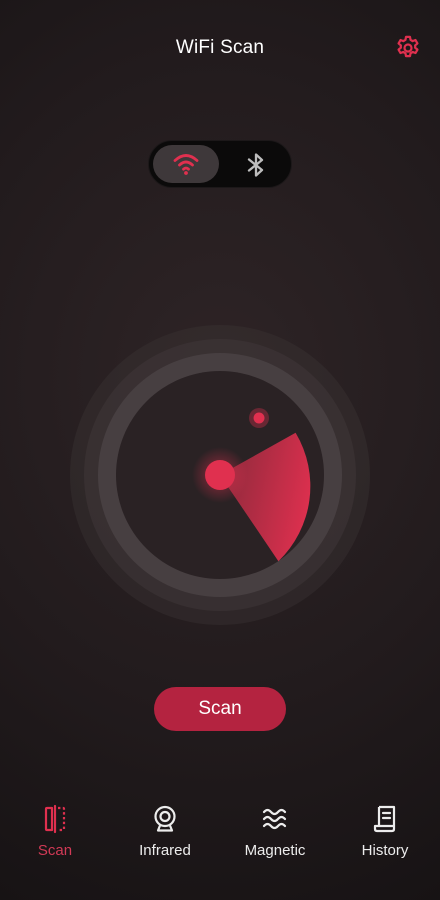 The height and width of the screenshot is (900, 440). What do you see at coordinates (274, 819) in the screenshot?
I see `waves-icon` at bounding box center [274, 819].